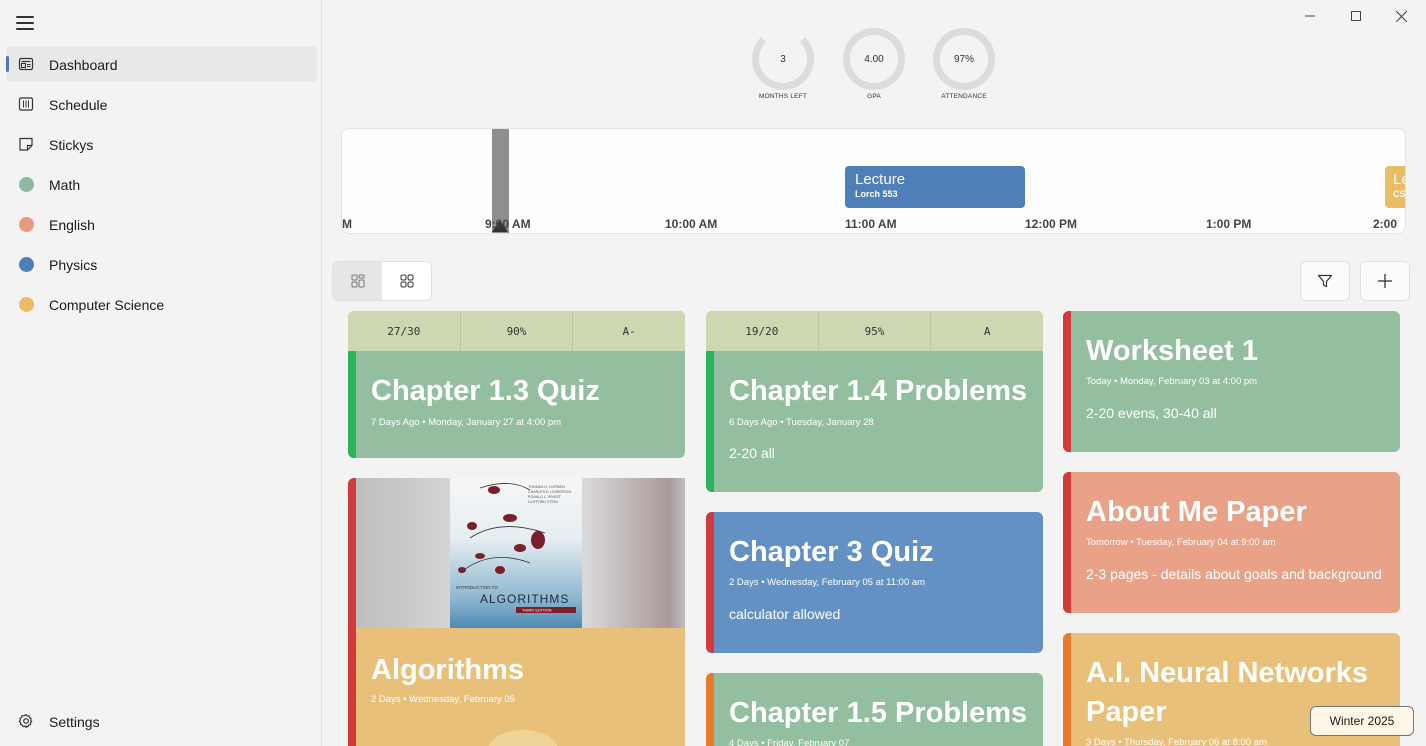  Describe the element at coordinates (485, 391) in the screenshot. I see `card-title: Chapter 1.3 Quiz` at that location.